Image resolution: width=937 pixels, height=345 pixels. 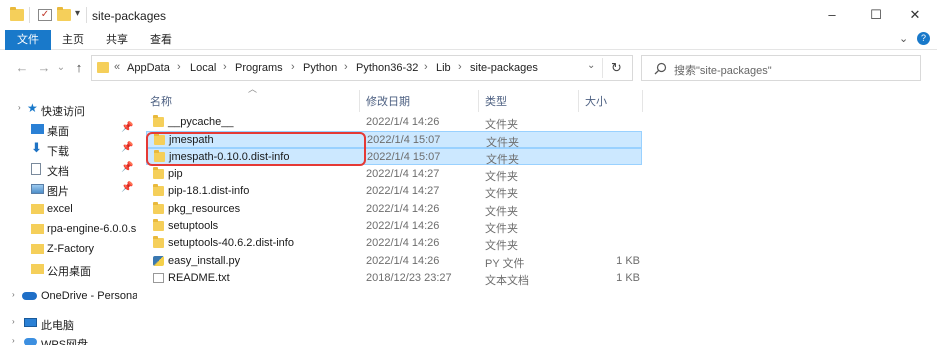 What do you see at coordinates (403, 174) in the screenshot?
I see `file-date: 2022/1/4 14:27` at bounding box center [403, 174].